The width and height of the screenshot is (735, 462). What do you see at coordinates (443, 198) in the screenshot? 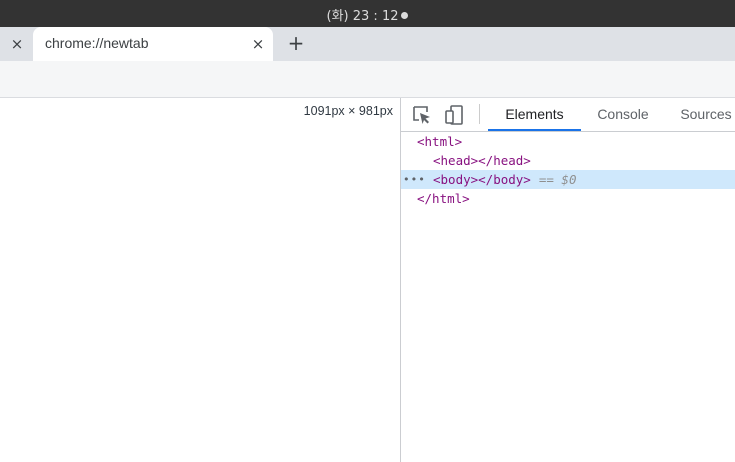
I see `html-close-tag: </html>` at bounding box center [443, 198].